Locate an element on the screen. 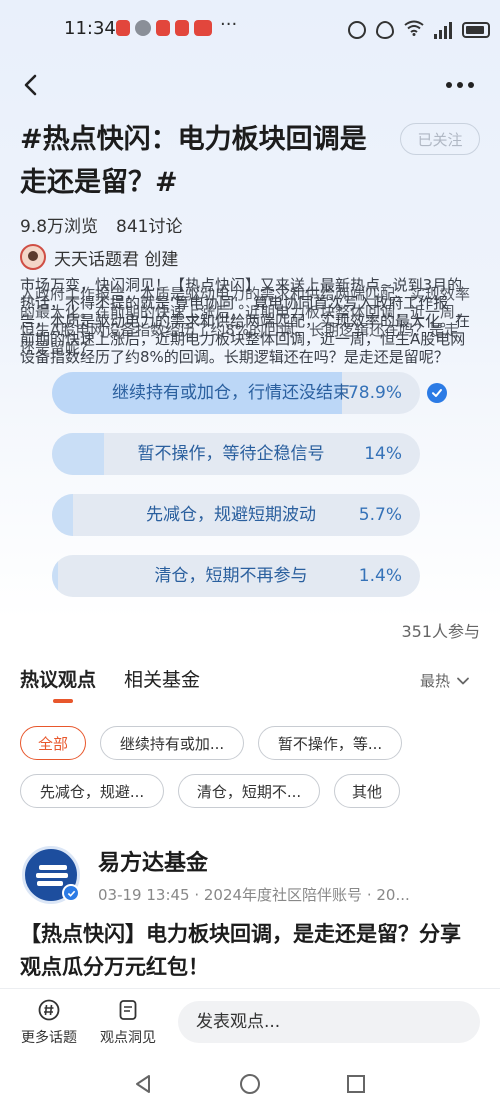 The image size is (500, 1111). poll-option-percent: 5.7% is located at coordinates (380, 515).